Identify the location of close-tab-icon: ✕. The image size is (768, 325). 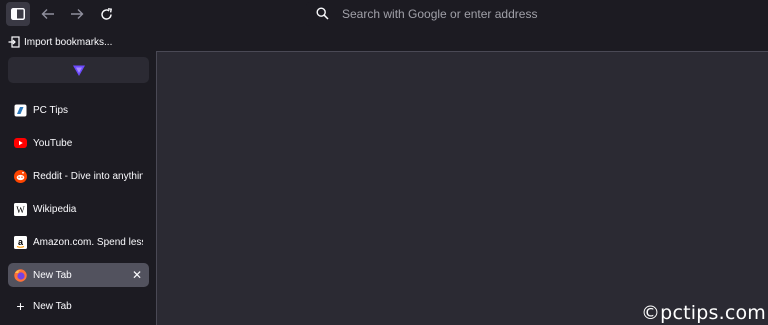
(137, 275).